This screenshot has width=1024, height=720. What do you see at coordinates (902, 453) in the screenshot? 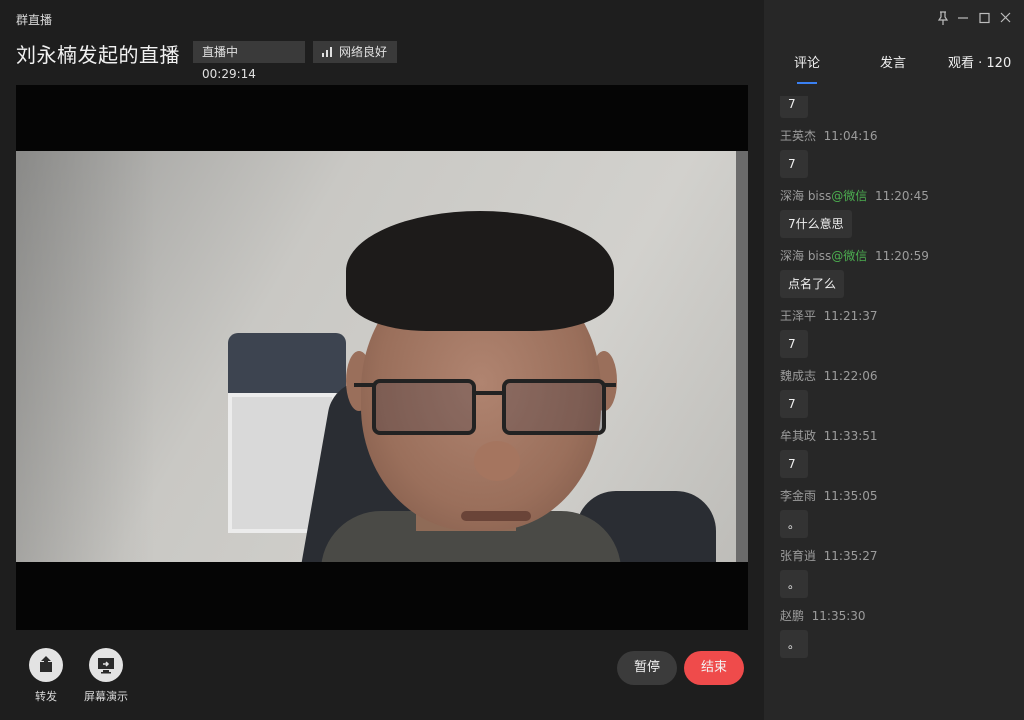
I see `comment-item: 牟其政 11:33:51 7` at bounding box center [902, 453].